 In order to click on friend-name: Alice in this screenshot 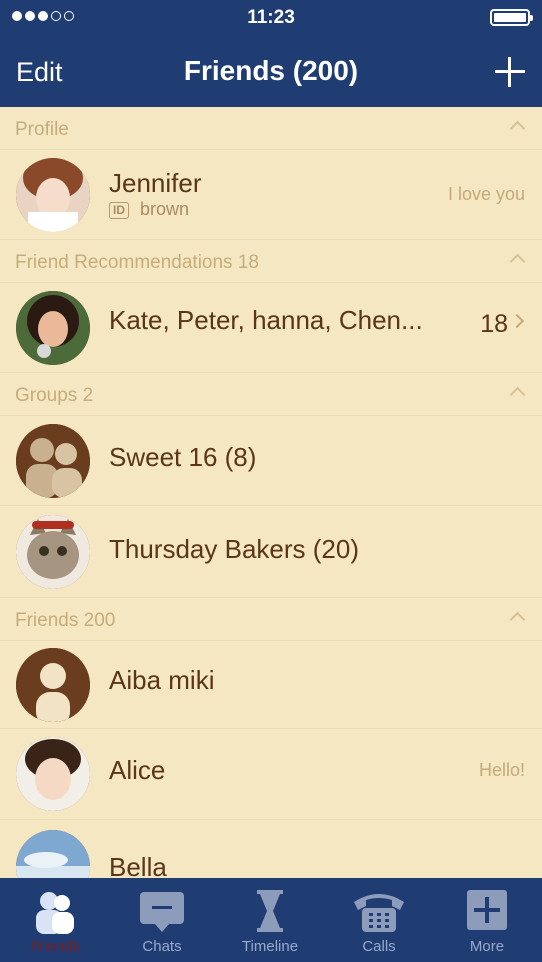, I will do `click(137, 770)`.